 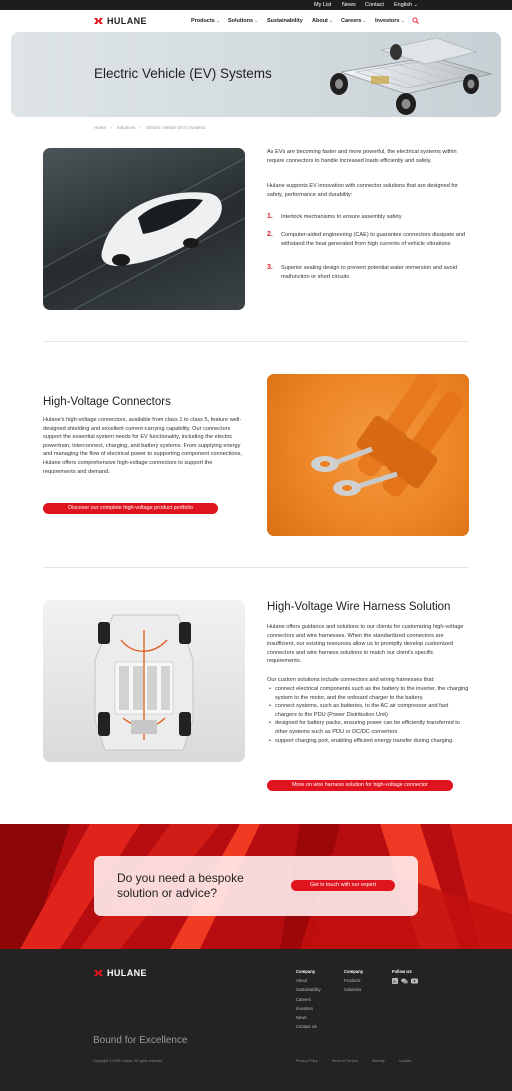 I want to click on feature-number: 3., so click(x=270, y=267).